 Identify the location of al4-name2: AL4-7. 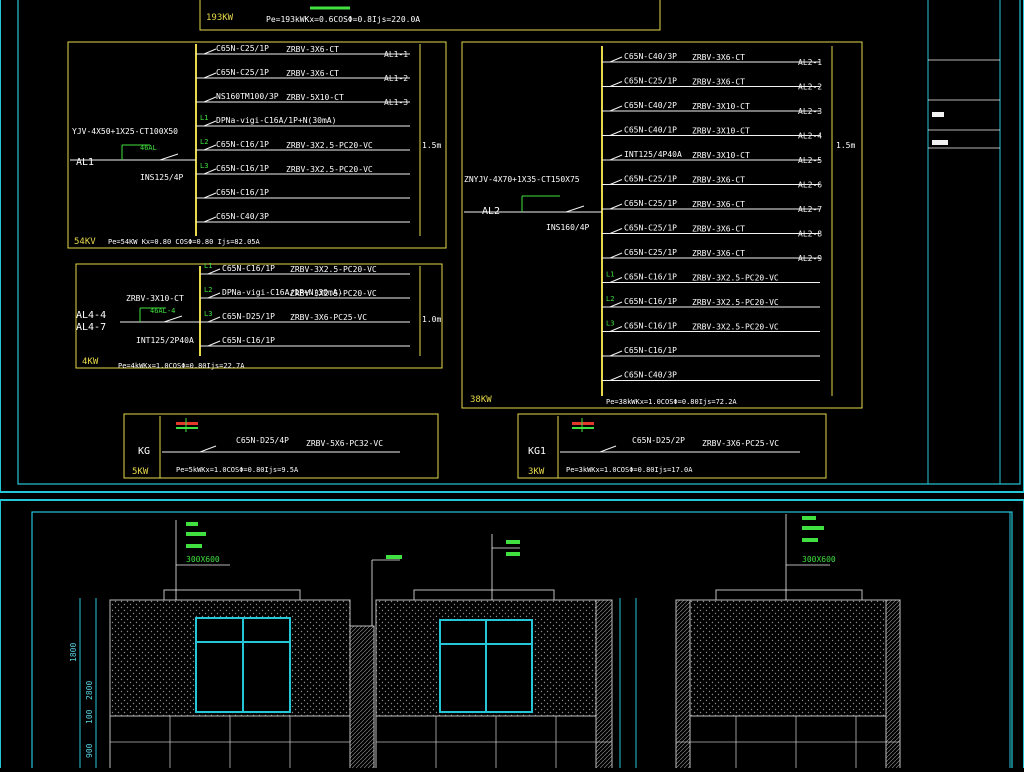
(91, 327).